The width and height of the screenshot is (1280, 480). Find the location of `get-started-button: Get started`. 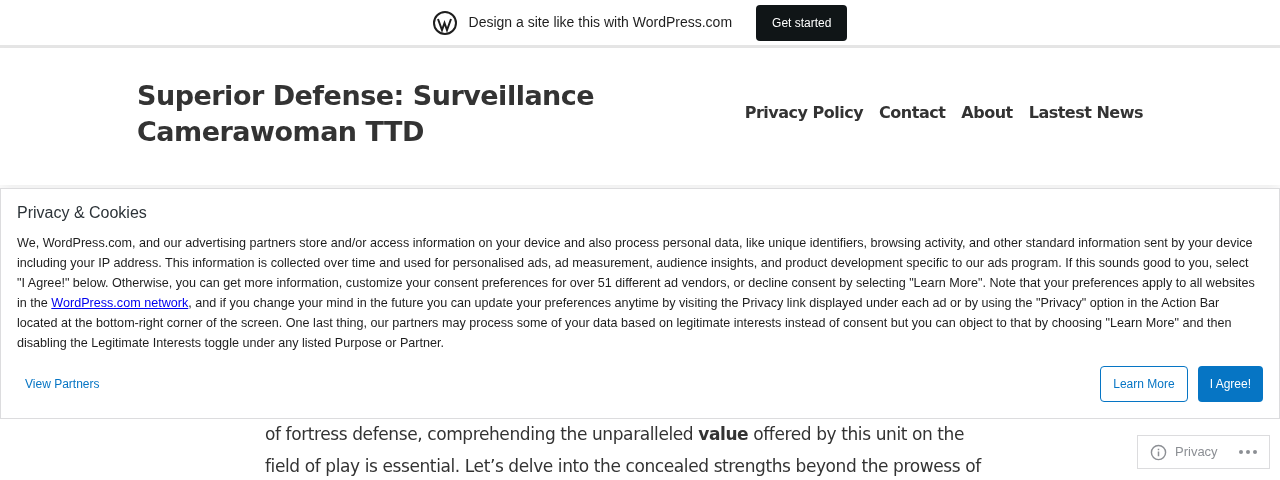

get-started-button: Get started is located at coordinates (802, 22).